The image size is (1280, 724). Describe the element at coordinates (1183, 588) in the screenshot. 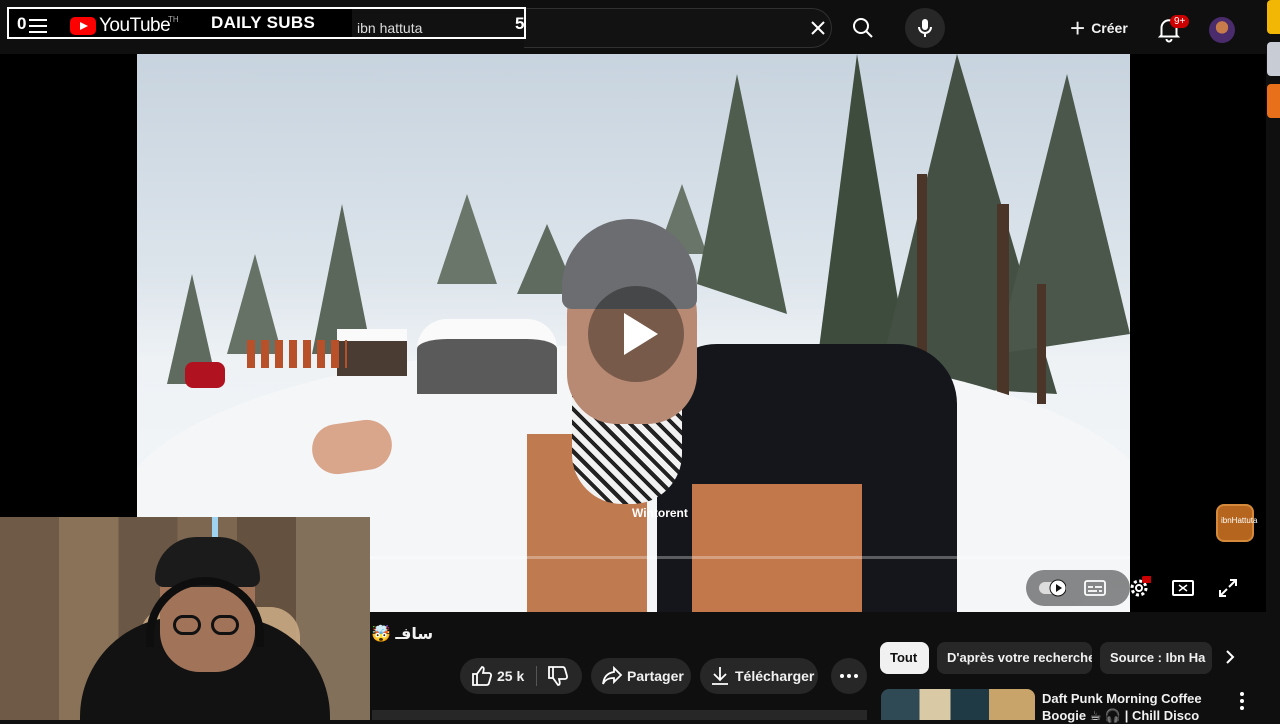

I see `theater-mode-icon` at that location.